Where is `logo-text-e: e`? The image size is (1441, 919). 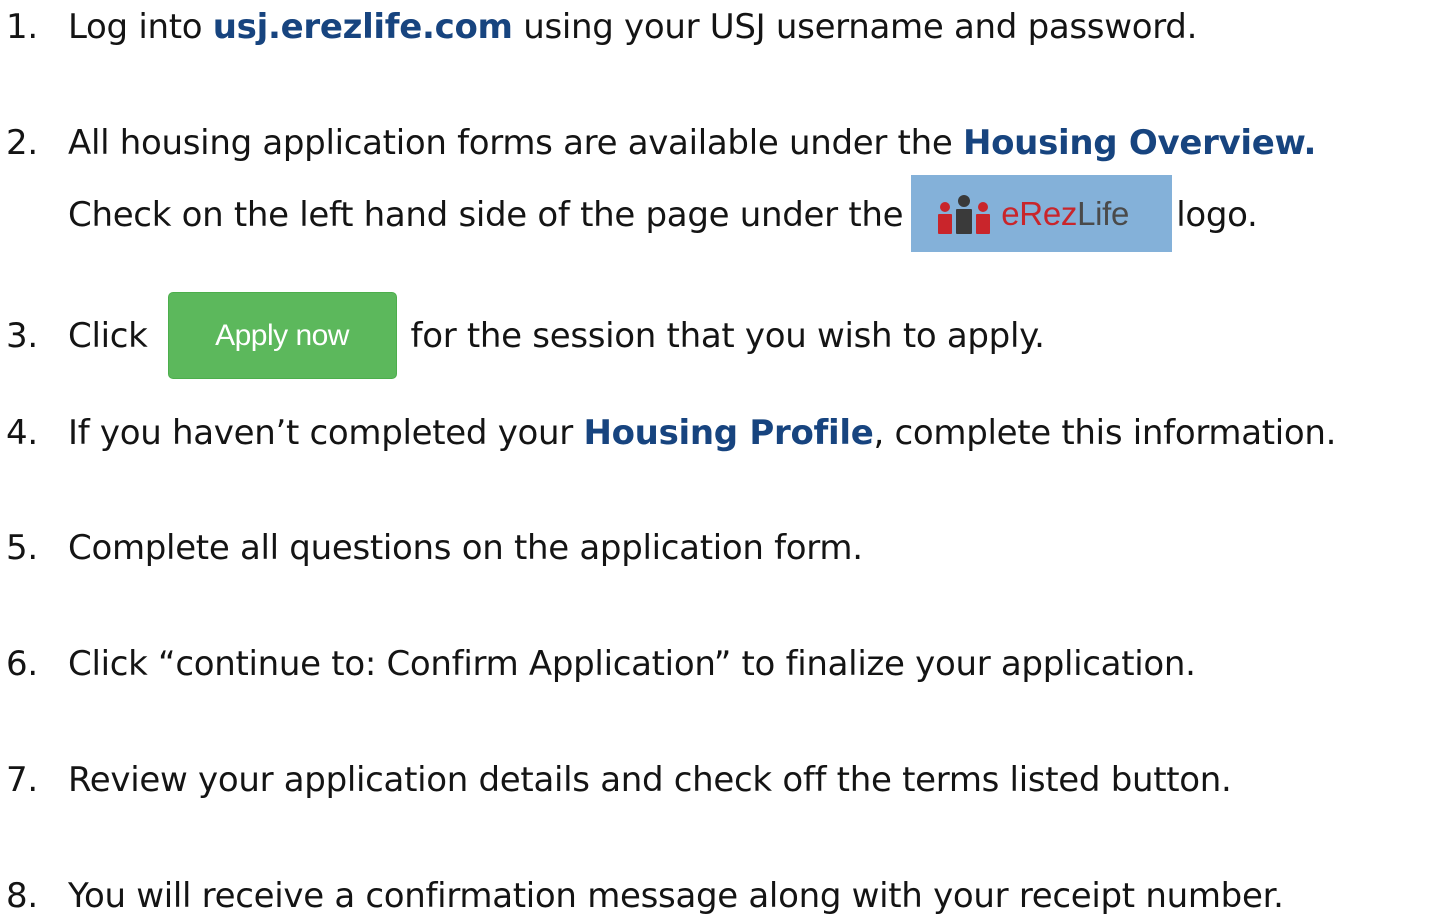 logo-text-e: e is located at coordinates (1010, 213).